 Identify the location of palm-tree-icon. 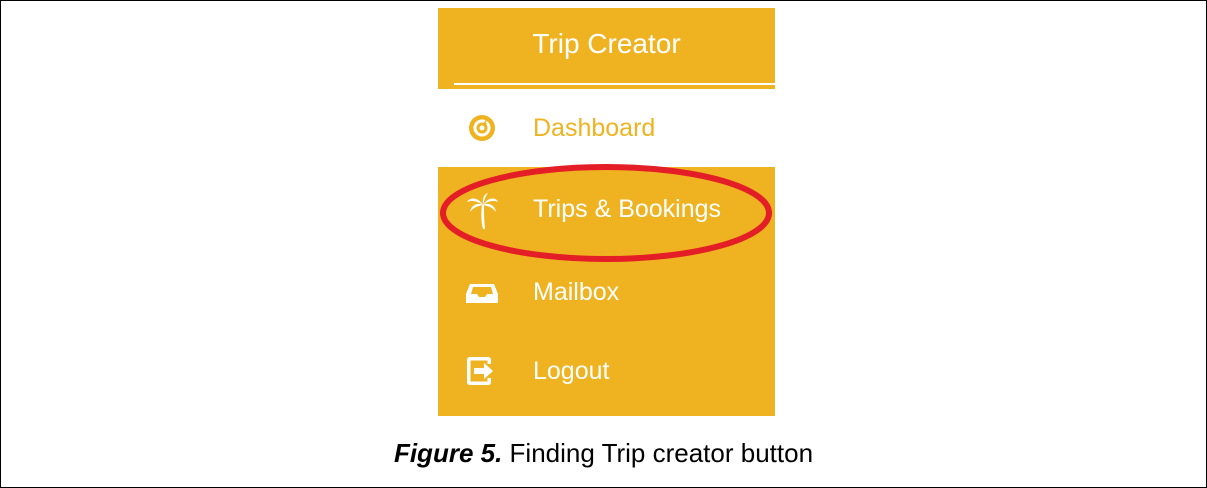
(482, 210).